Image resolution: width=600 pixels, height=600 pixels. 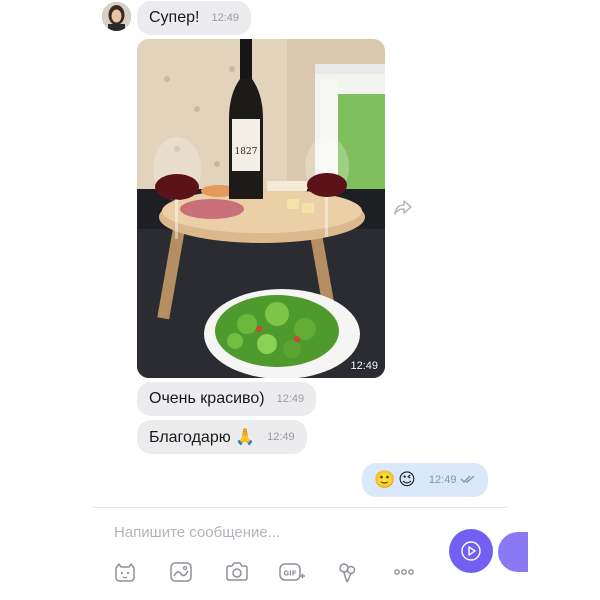 I want to click on incoming-message: Супер! 12:49, so click(x=194, y=18).